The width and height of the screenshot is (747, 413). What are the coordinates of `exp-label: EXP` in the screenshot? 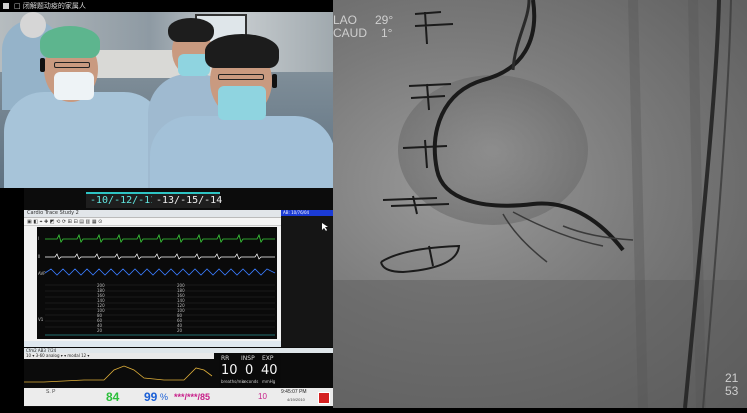 It's located at (268, 358).